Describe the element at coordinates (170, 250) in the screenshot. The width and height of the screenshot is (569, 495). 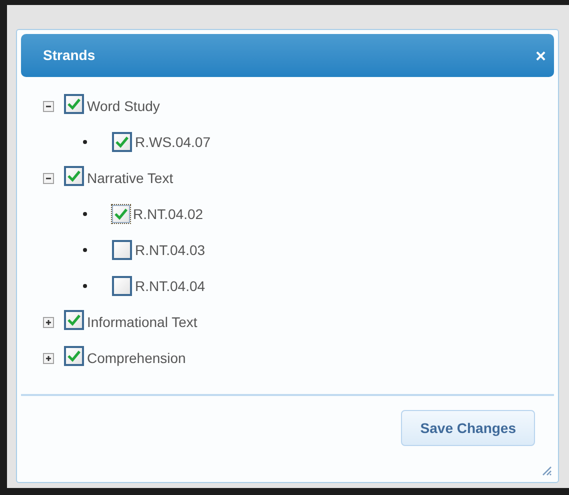
I see `tree-item-label: R.NT.04.03` at that location.